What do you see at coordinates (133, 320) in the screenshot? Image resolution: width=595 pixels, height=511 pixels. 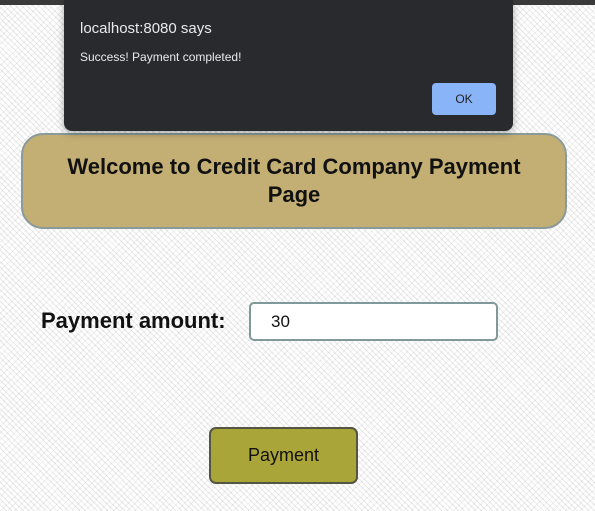 I see `payment-amount-label: Payment amount:` at bounding box center [133, 320].